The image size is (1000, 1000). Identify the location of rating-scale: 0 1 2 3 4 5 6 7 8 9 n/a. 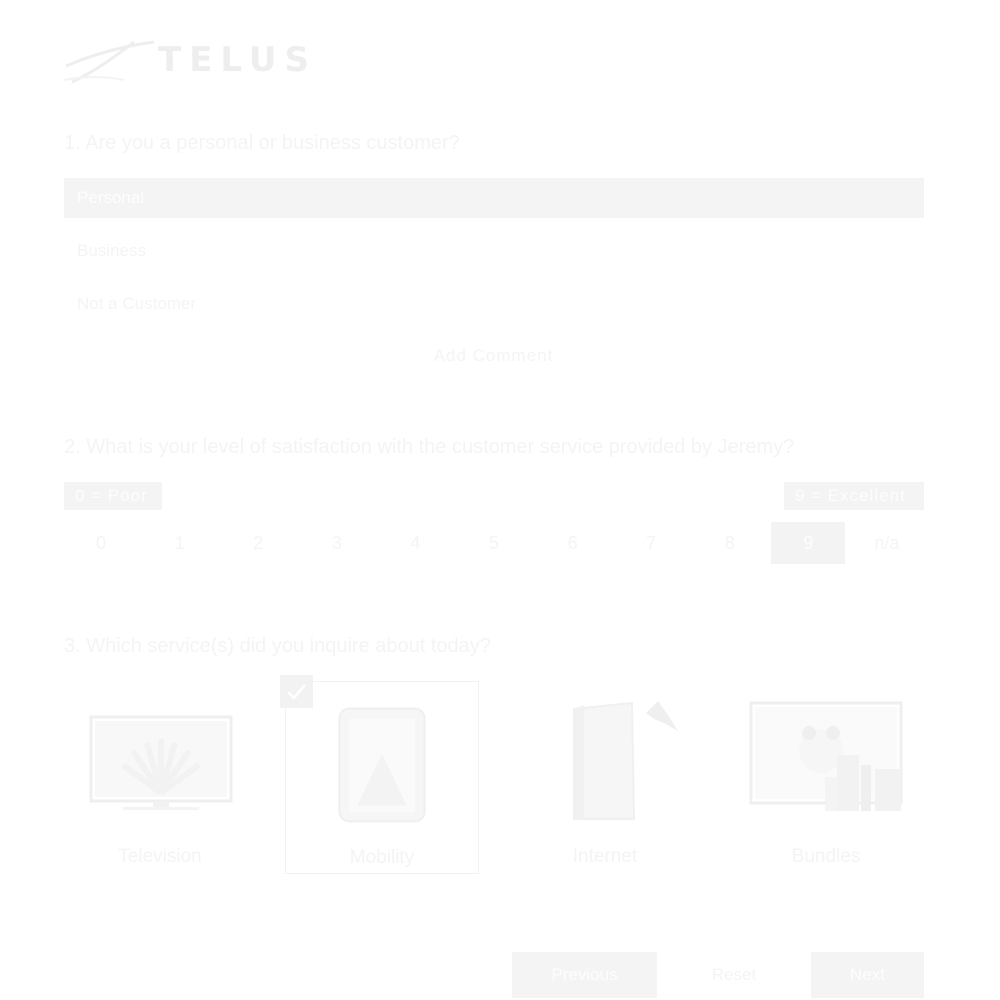
(494, 543).